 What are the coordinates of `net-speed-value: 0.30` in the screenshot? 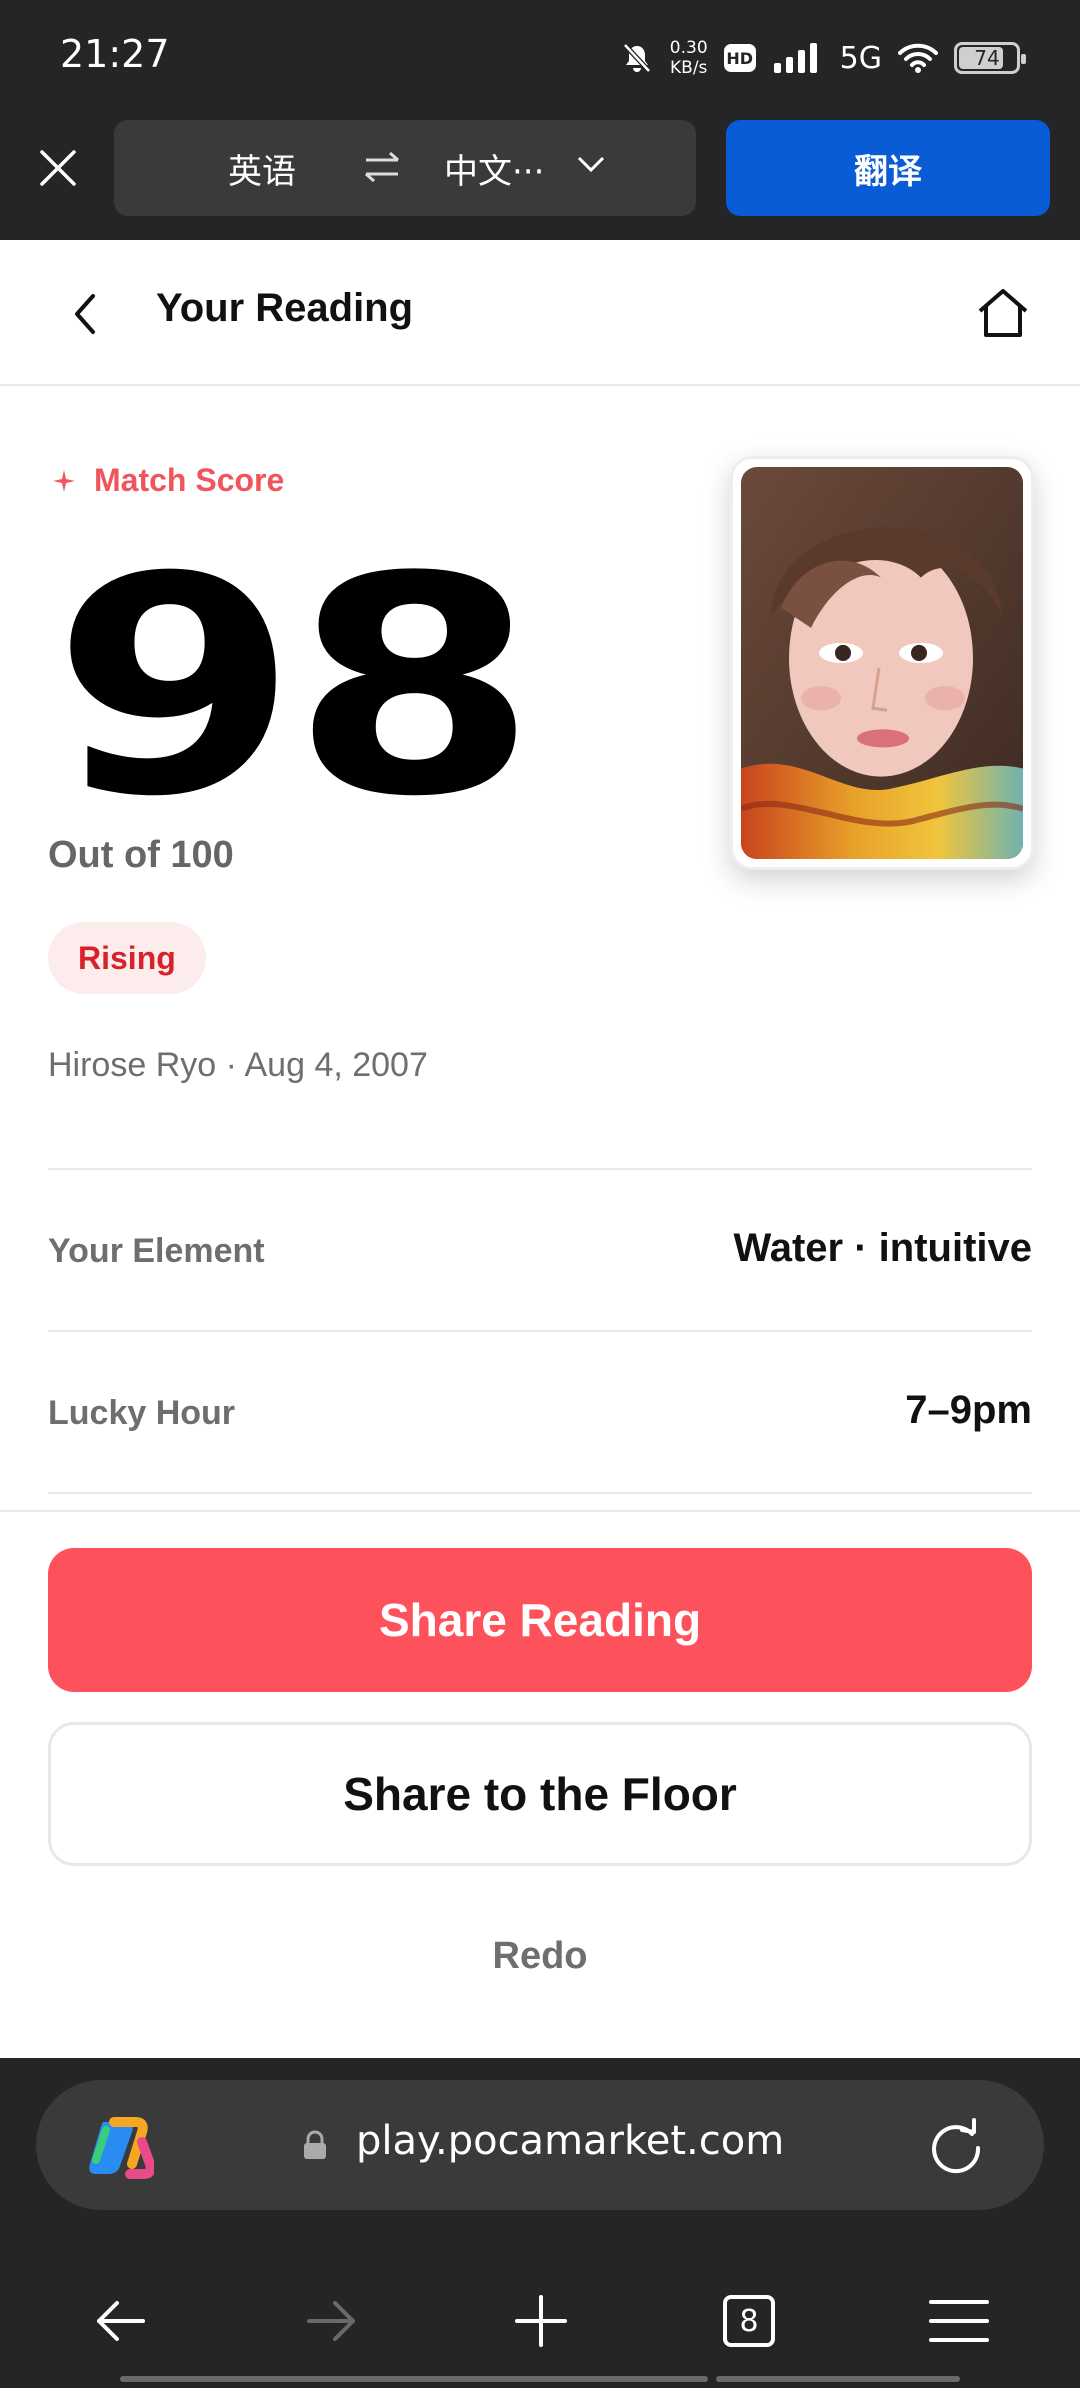 It's located at (688, 48).